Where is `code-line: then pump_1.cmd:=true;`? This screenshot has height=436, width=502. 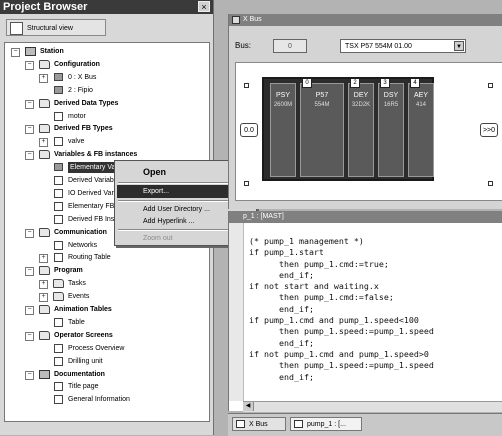
code-line: then pump_1.cmd:=true; is located at coordinates (319, 263).